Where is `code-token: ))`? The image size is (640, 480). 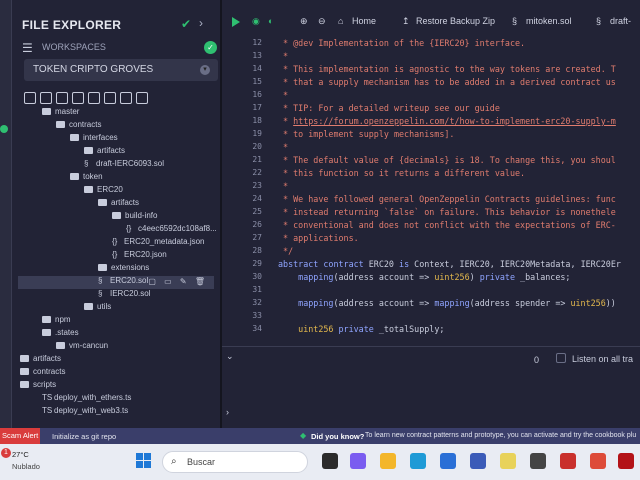
code-token: )) is located at coordinates (610, 303).